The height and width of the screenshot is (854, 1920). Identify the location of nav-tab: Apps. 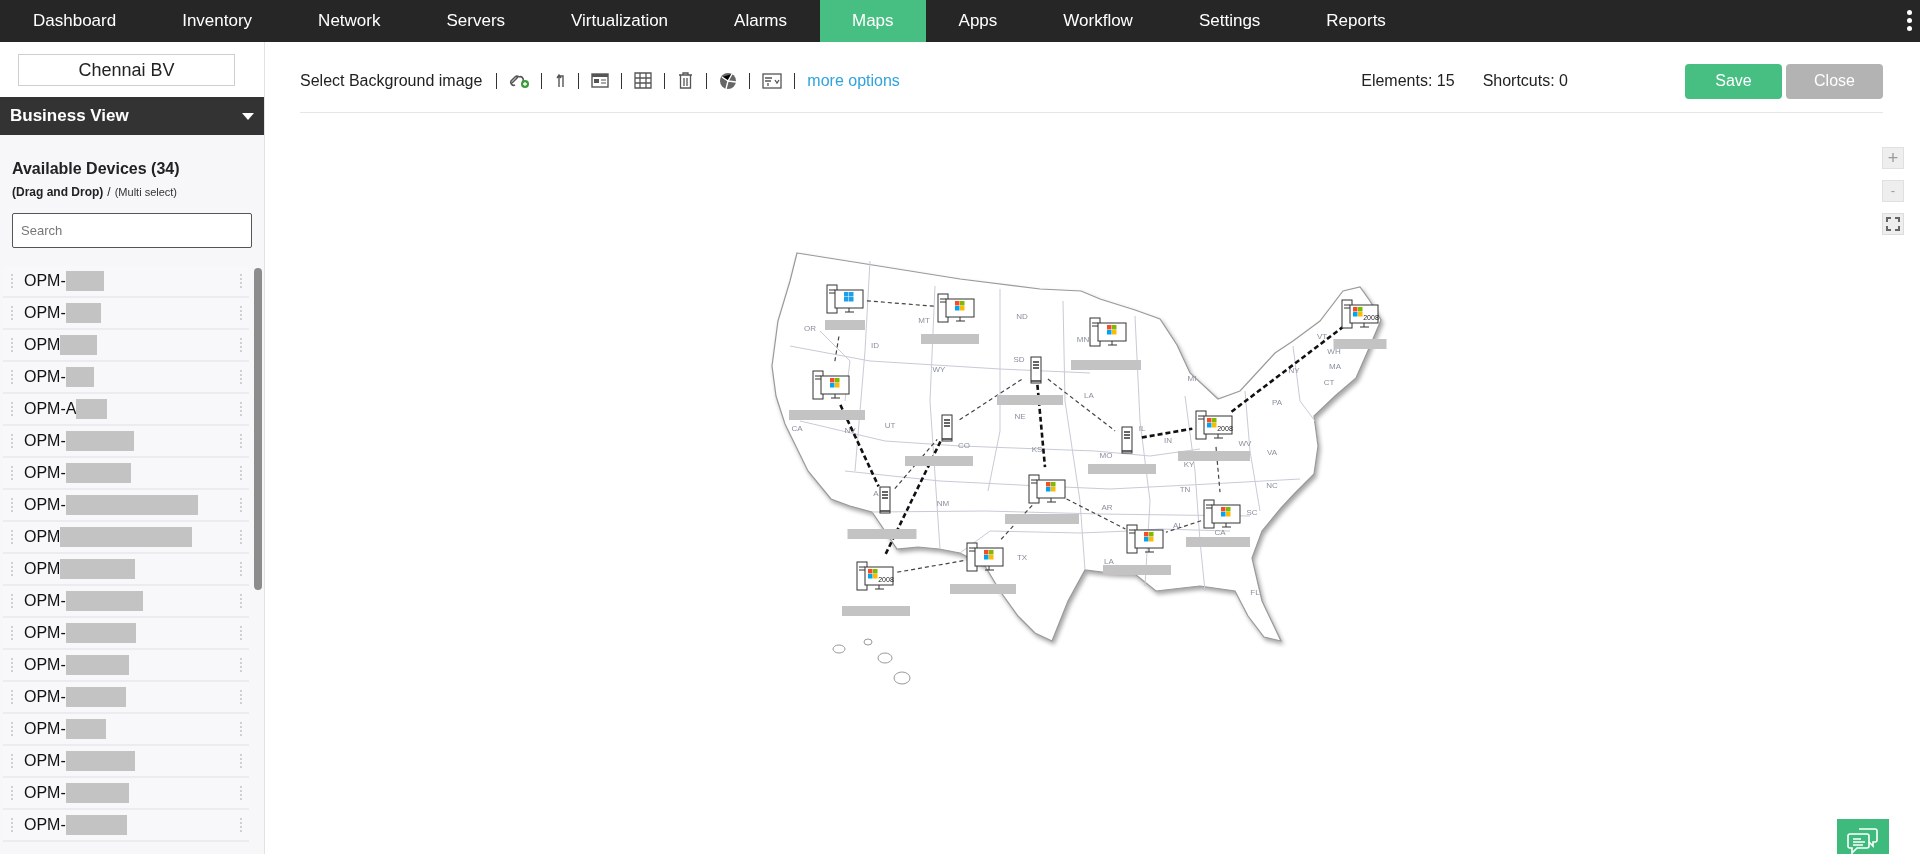
(978, 21).